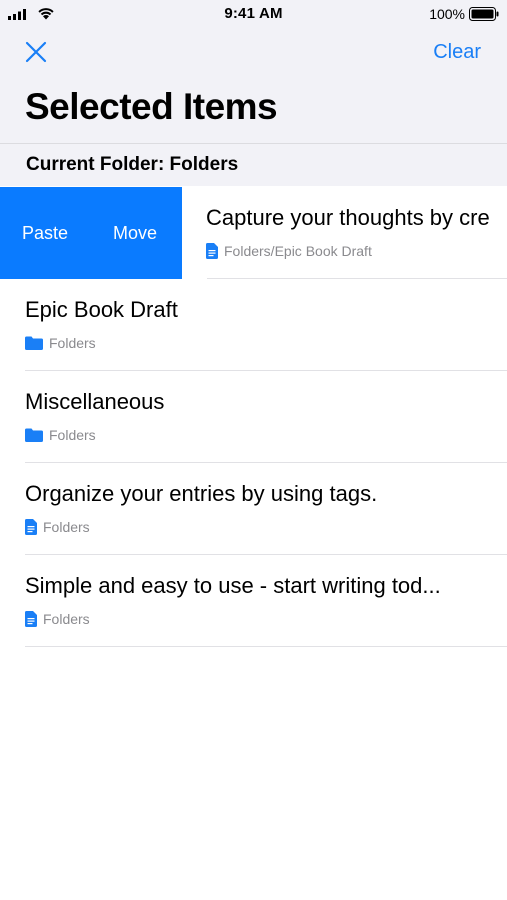 This screenshot has width=507, height=900. I want to click on list-item-title: Epic Book Draft, so click(101, 309).